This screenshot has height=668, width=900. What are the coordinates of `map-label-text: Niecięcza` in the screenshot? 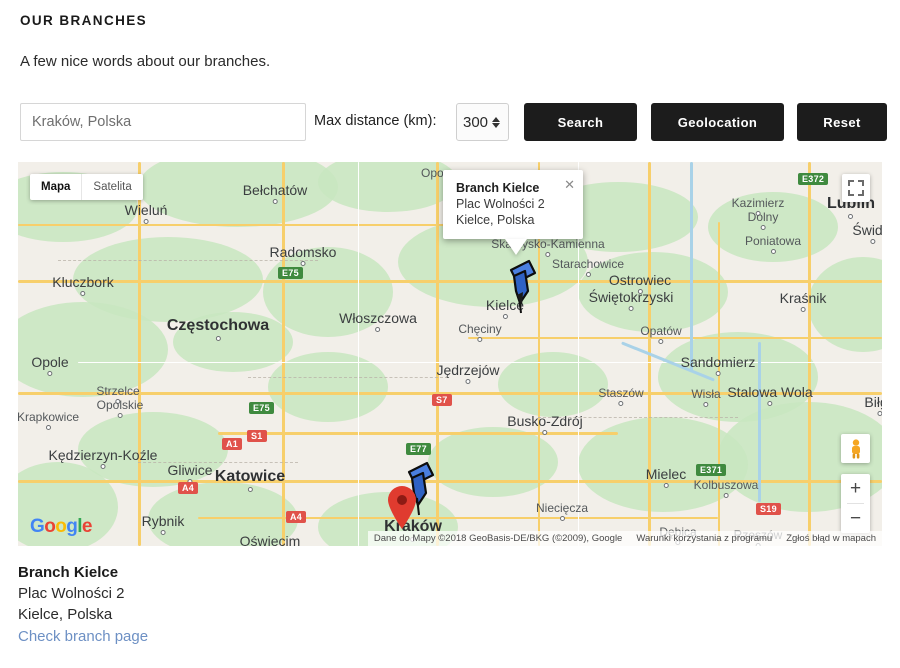 It's located at (562, 508).